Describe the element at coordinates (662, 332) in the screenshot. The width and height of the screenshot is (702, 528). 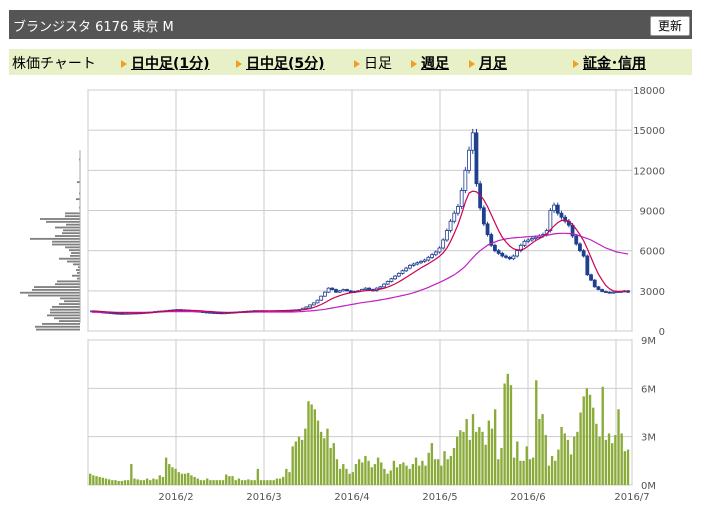
I see `price-tick-label: 0` at that location.